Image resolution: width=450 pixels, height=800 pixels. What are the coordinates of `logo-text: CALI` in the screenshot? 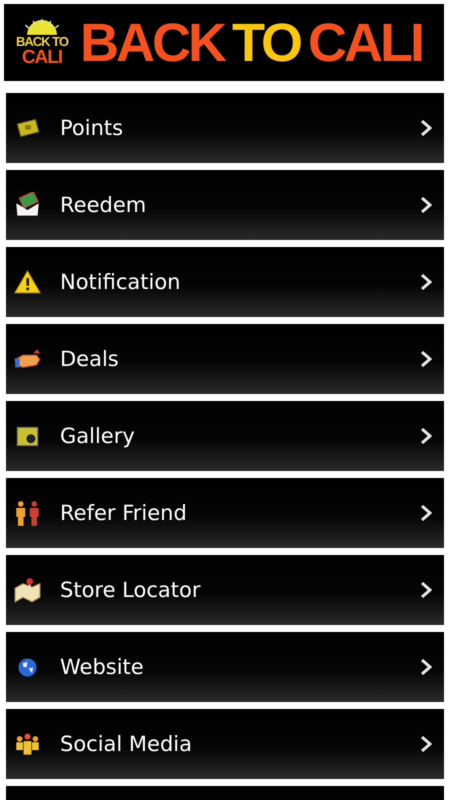 It's located at (42, 57).